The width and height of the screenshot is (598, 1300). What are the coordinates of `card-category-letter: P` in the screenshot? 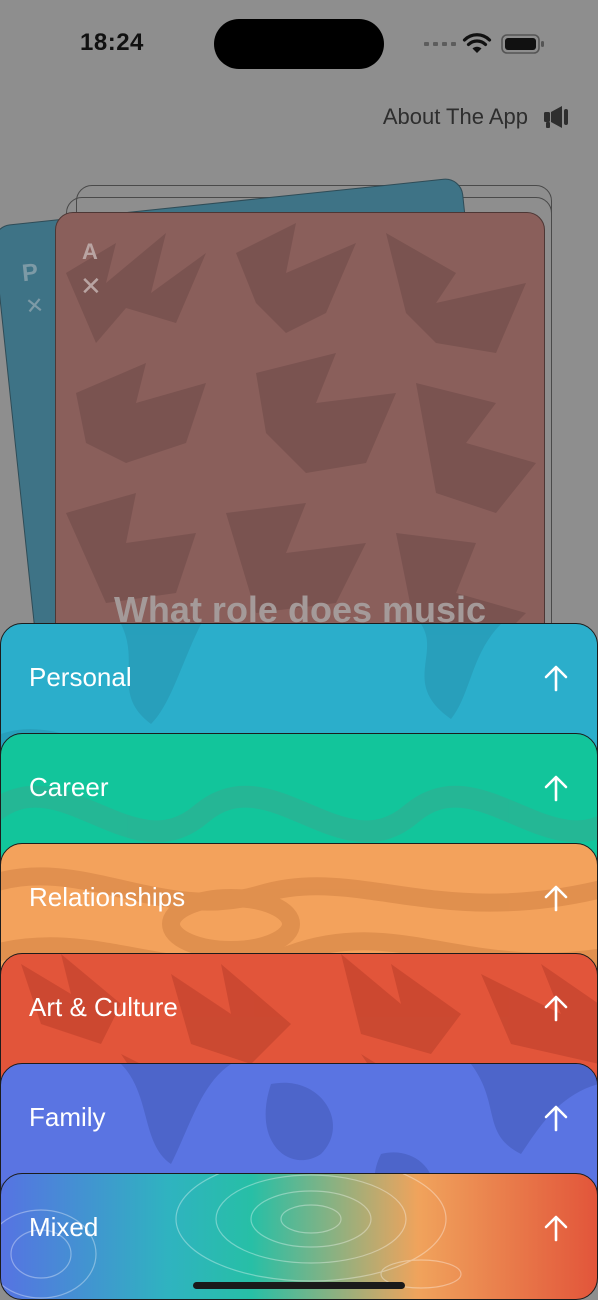 It's located at (30, 273).